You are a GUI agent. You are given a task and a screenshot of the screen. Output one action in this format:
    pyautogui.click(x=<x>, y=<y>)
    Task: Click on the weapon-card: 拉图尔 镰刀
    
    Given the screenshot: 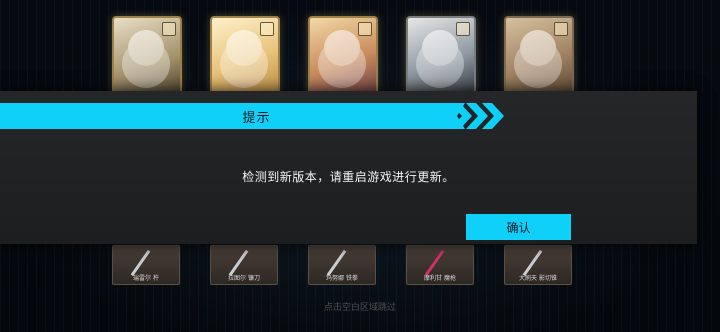 What is the action you would take?
    pyautogui.click(x=244, y=265)
    